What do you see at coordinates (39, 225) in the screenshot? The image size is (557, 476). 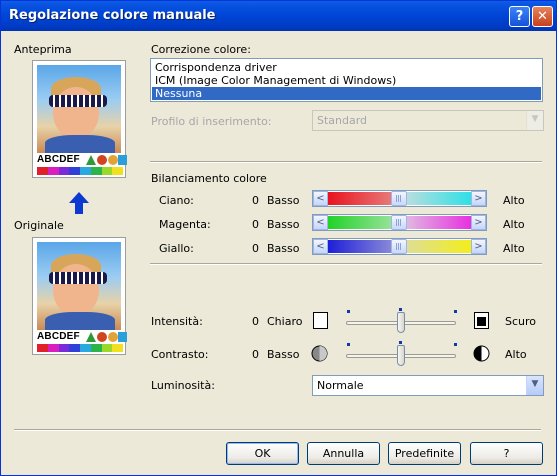 I see `original-label: Originale` at bounding box center [39, 225].